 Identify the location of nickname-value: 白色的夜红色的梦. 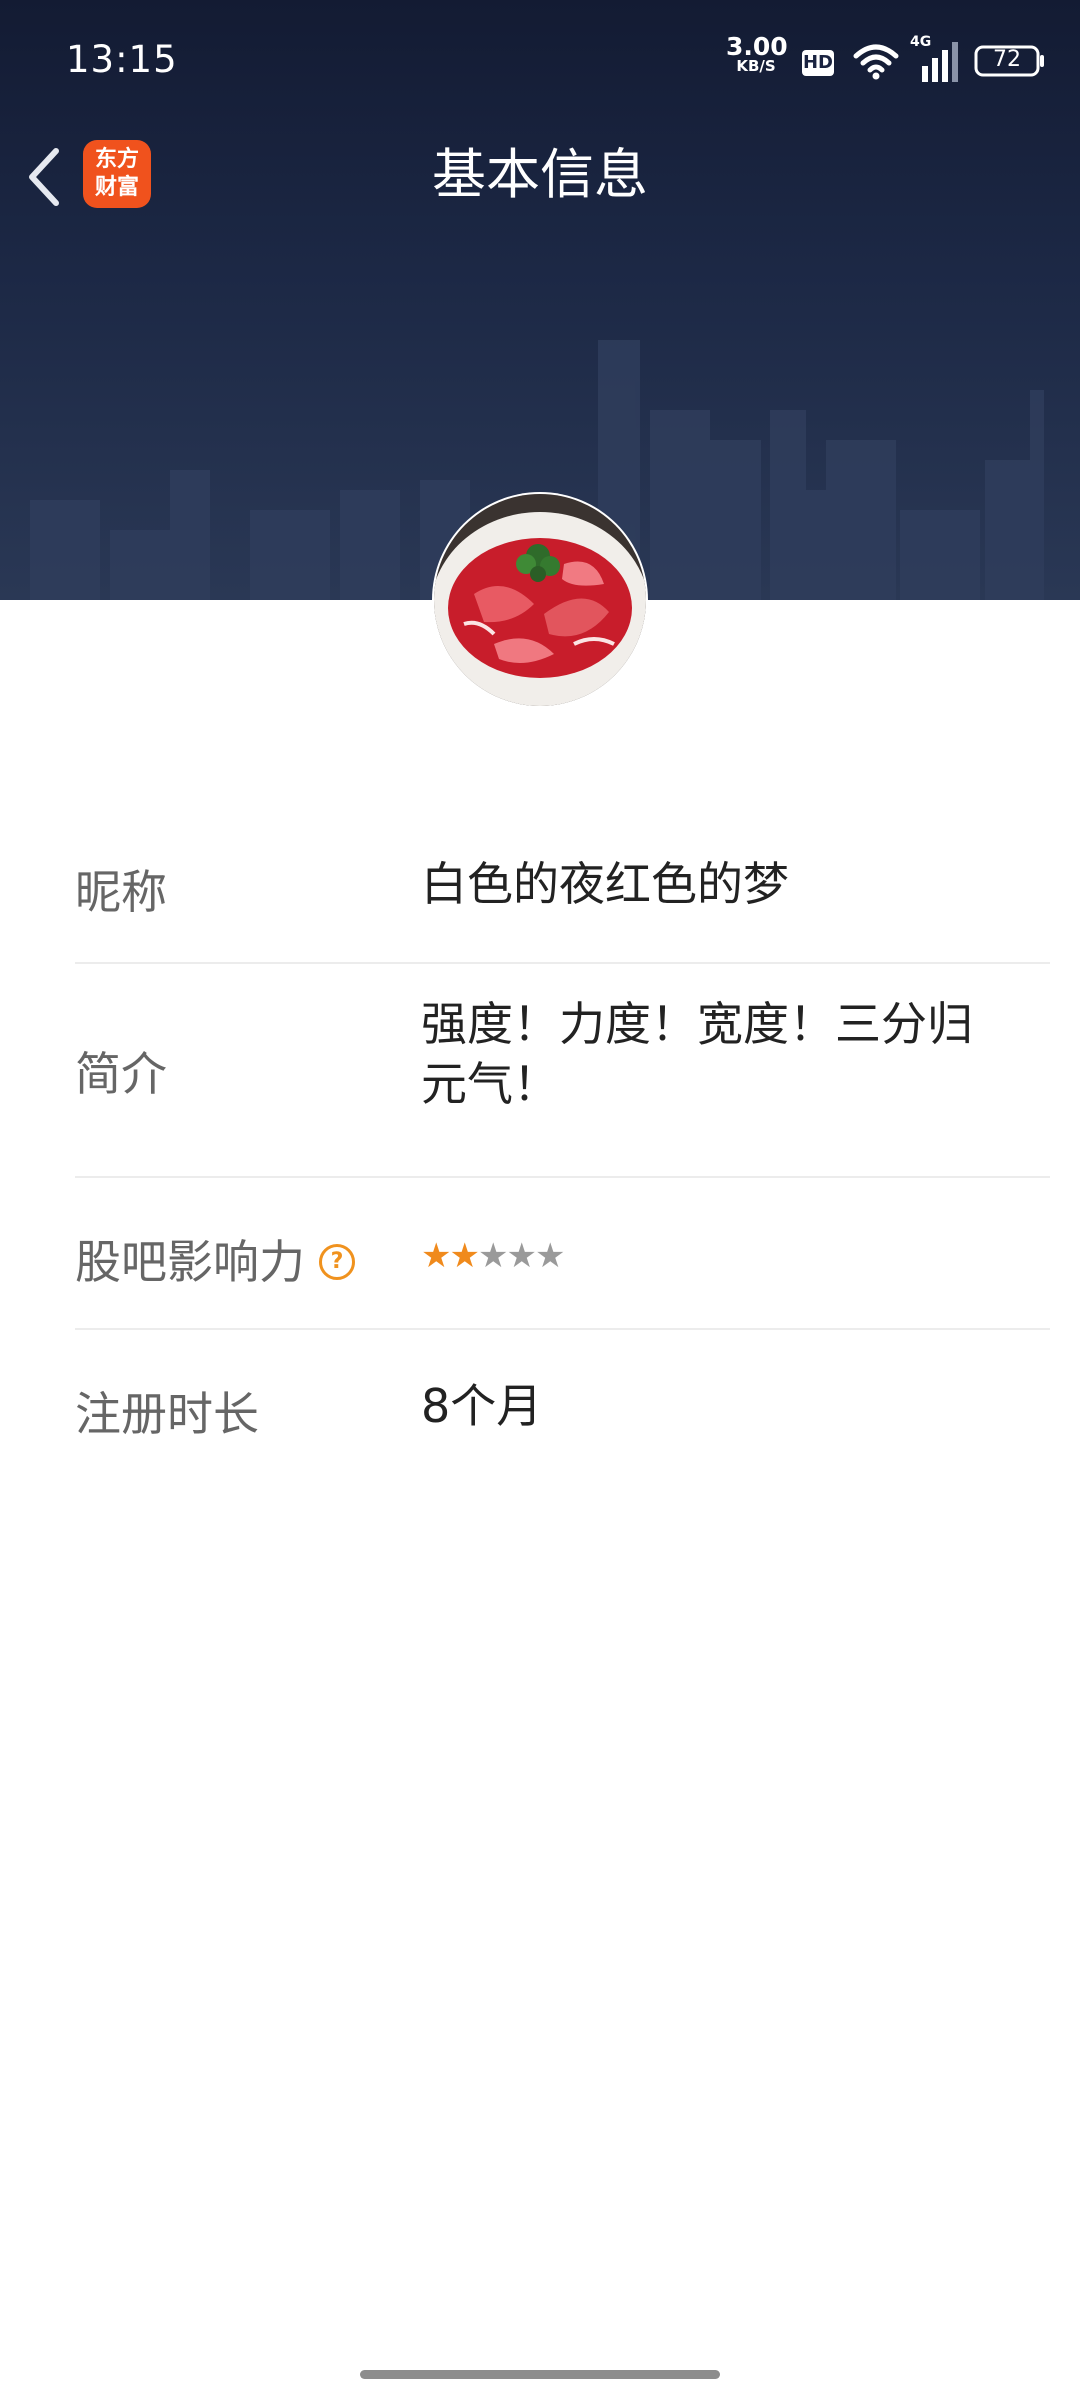
(605, 884).